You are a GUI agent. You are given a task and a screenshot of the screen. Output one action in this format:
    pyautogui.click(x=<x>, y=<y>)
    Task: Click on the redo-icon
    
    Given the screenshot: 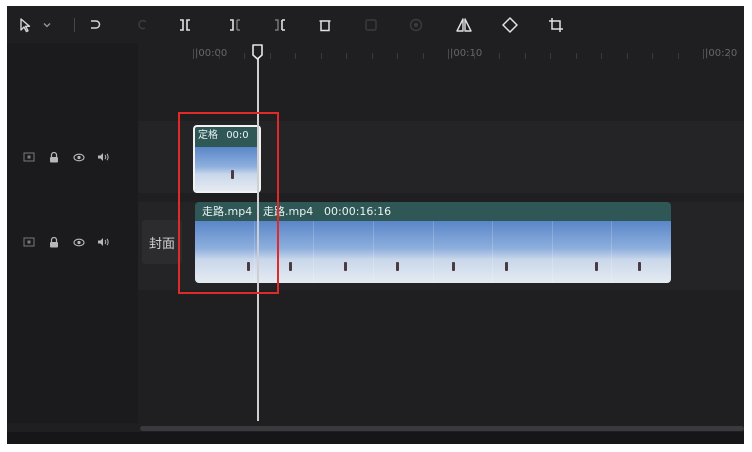 What is the action you would take?
    pyautogui.click(x=142, y=25)
    